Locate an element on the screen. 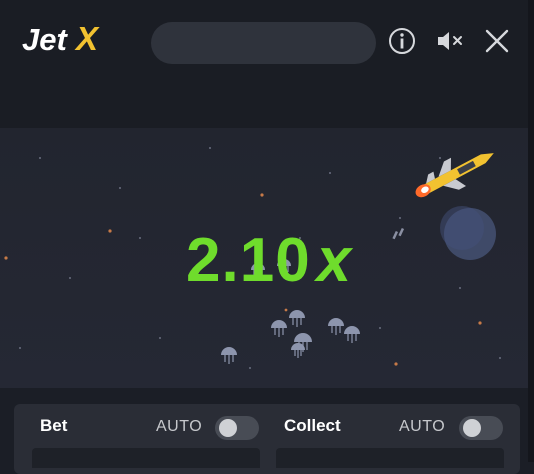 This screenshot has width=534, height=474. collect-auto-toggle is located at coordinates (481, 428).